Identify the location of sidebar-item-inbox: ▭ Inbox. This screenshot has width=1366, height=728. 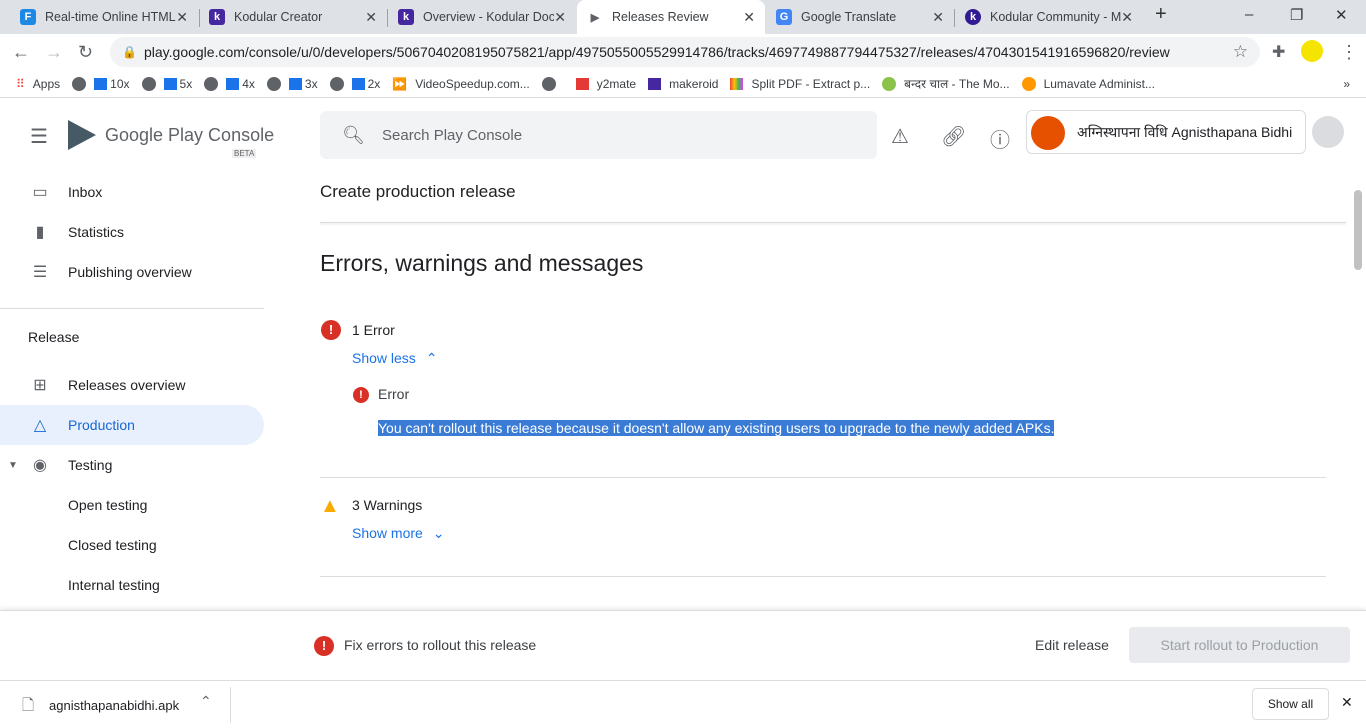
(132, 192).